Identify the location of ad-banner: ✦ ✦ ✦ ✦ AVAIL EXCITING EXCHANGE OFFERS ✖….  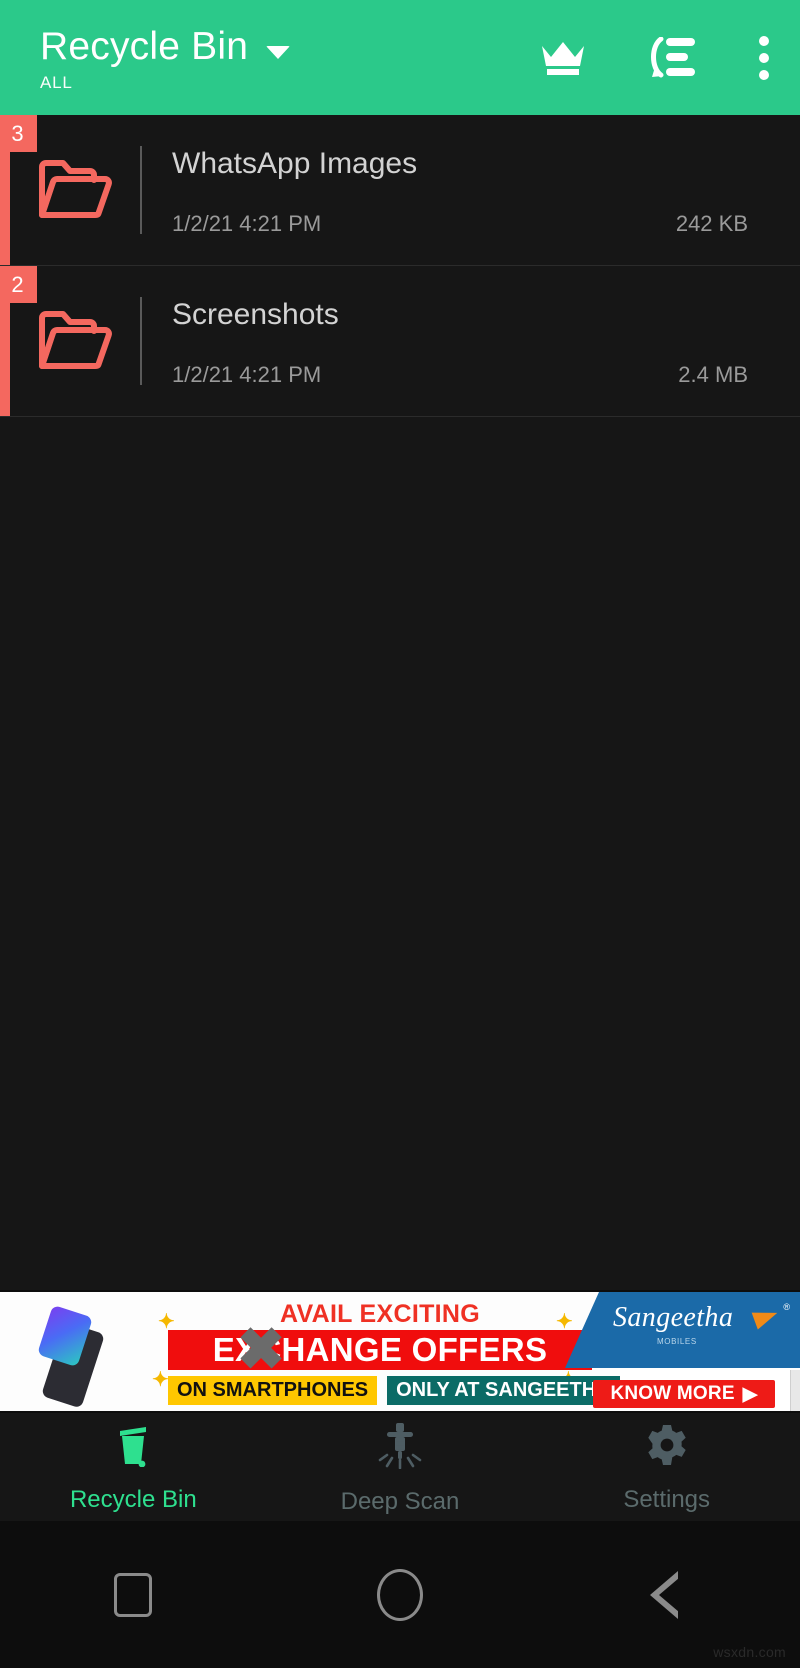
(400, 1351).